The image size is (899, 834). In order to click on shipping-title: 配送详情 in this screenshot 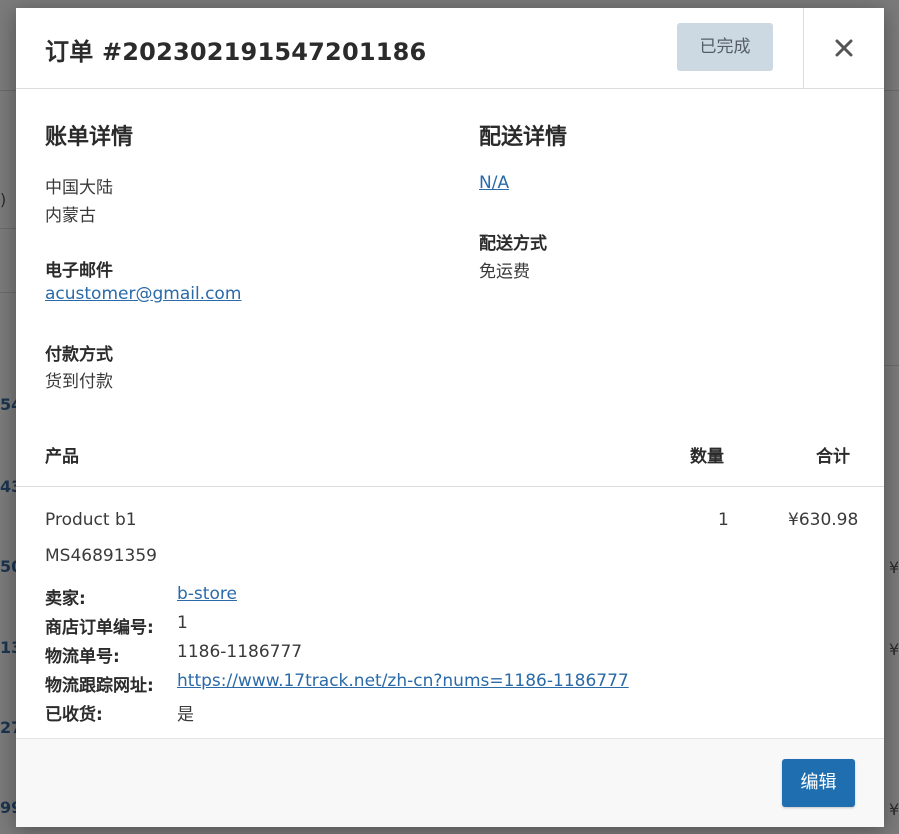, I will do `click(523, 137)`.